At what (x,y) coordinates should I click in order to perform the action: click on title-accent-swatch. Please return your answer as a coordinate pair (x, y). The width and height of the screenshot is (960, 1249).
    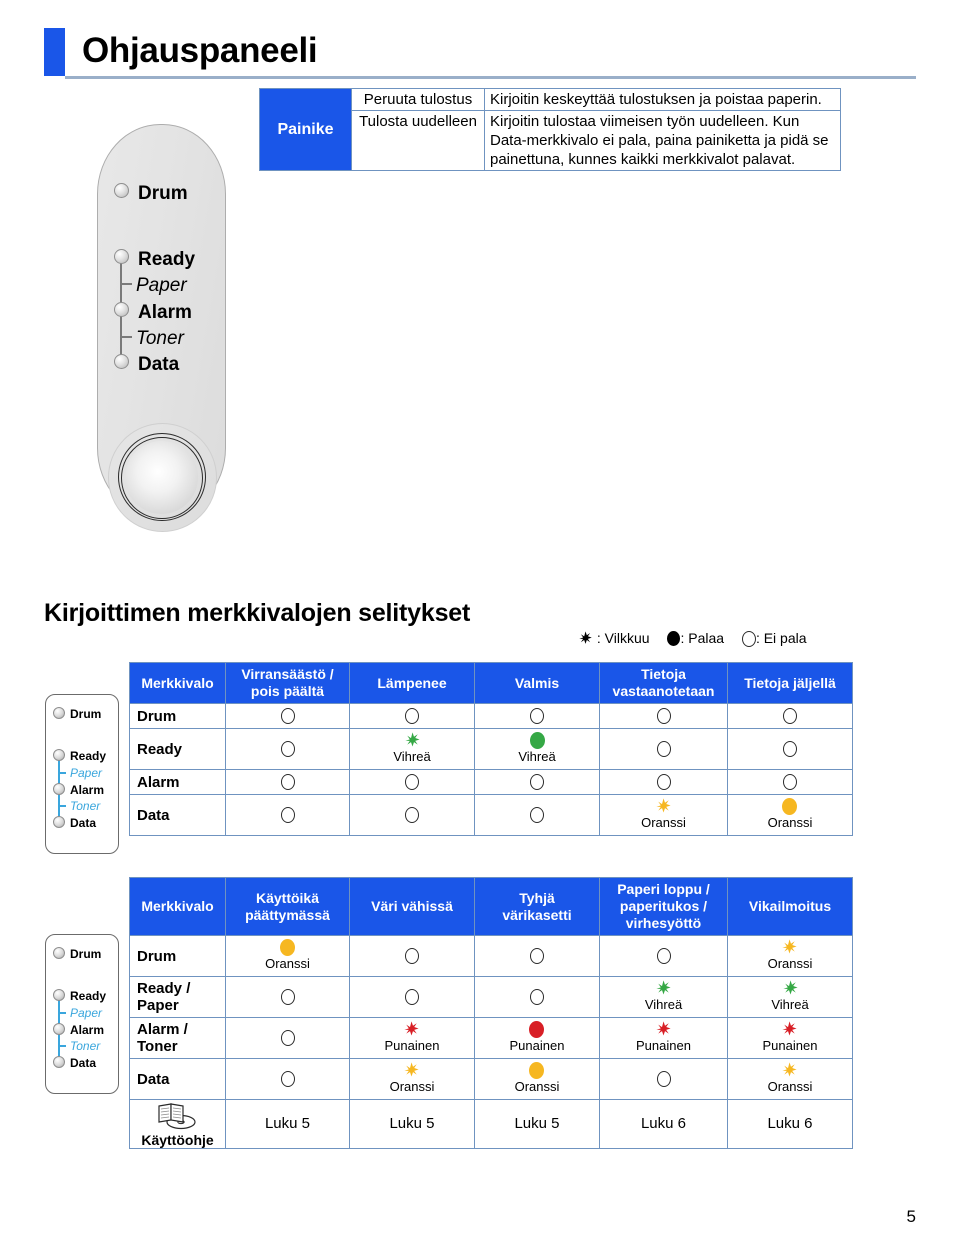
    Looking at the image, I should click on (54, 52).